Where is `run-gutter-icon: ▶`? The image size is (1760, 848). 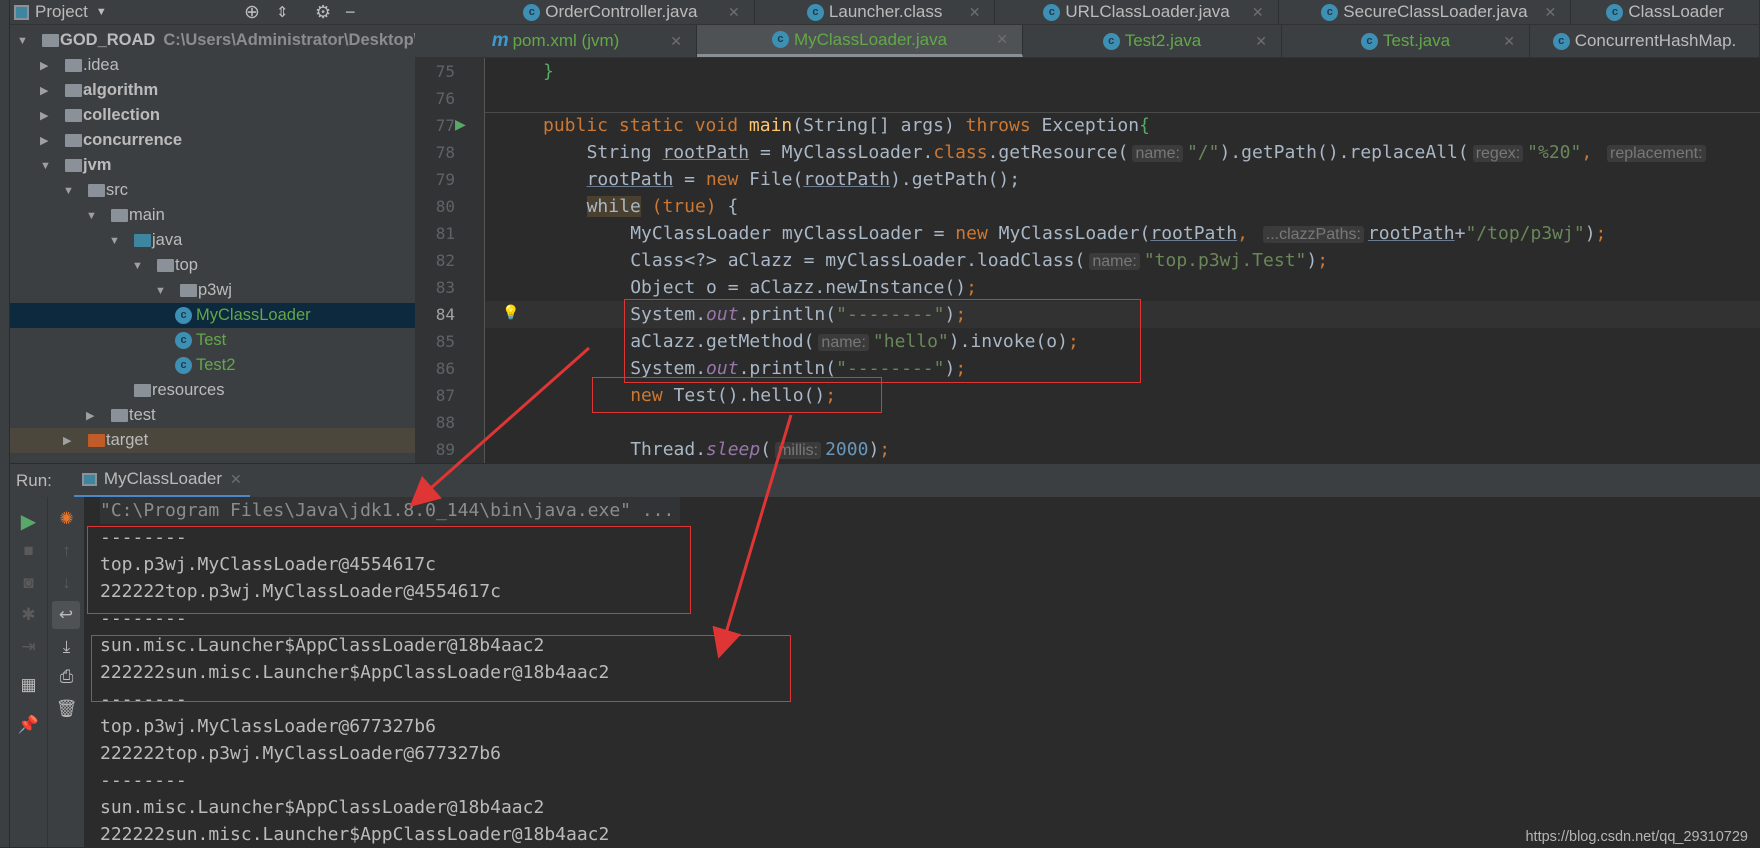
run-gutter-icon: ▶ is located at coordinates (460, 124).